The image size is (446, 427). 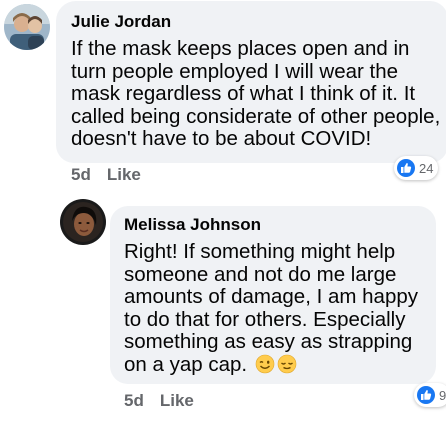 I want to click on reaction-count: 24, so click(x=426, y=168).